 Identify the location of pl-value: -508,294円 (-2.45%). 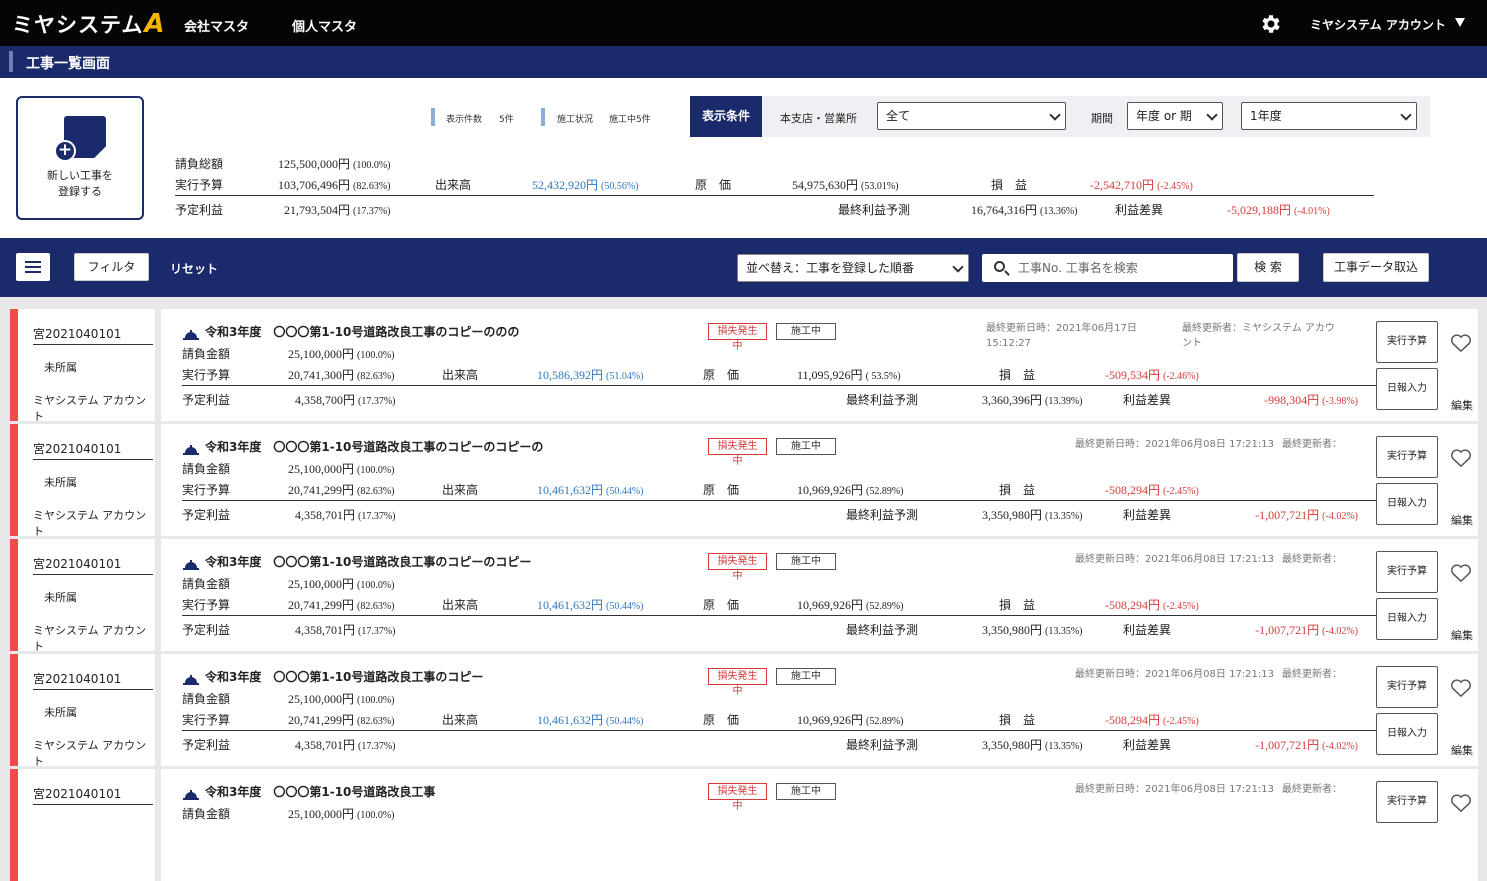
(1152, 605).